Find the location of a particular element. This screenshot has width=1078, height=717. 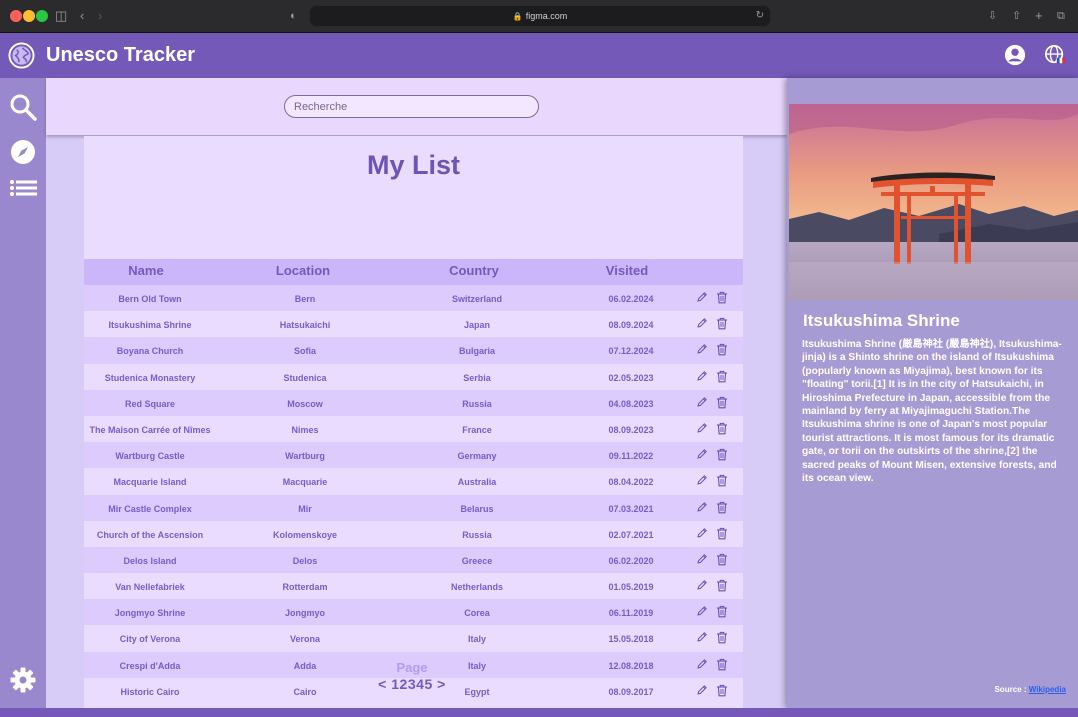

table-row: Jongmyo Shrine Jongmyo Corea 06.11.2019 is located at coordinates (413, 612).